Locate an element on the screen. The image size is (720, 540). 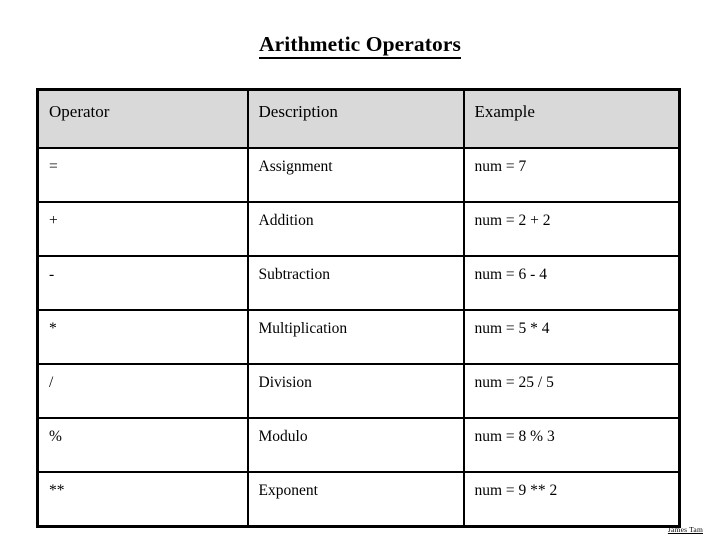
table-header-row: Operator Description Example is located at coordinates (358, 118).